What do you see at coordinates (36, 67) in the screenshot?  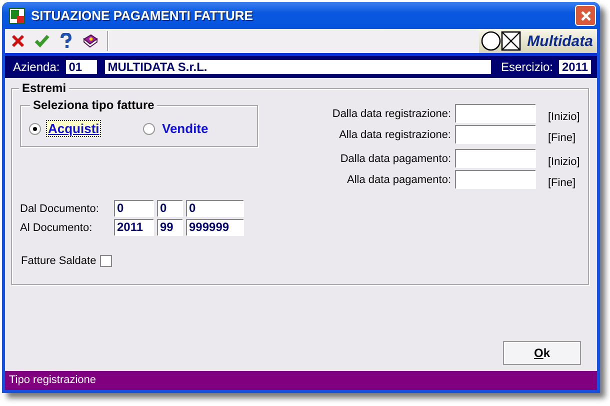 I see `company-label: Azienda:` at bounding box center [36, 67].